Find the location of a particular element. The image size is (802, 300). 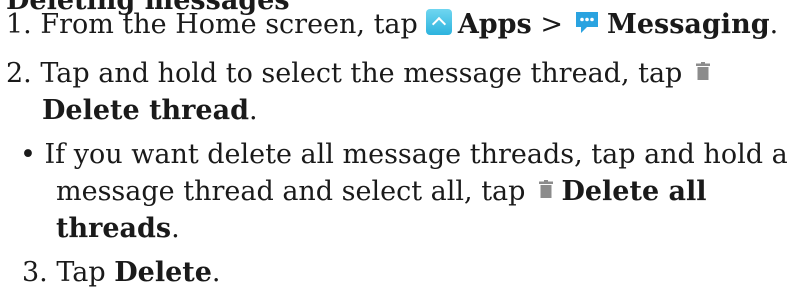

threads-label: threads is located at coordinates (114, 228).